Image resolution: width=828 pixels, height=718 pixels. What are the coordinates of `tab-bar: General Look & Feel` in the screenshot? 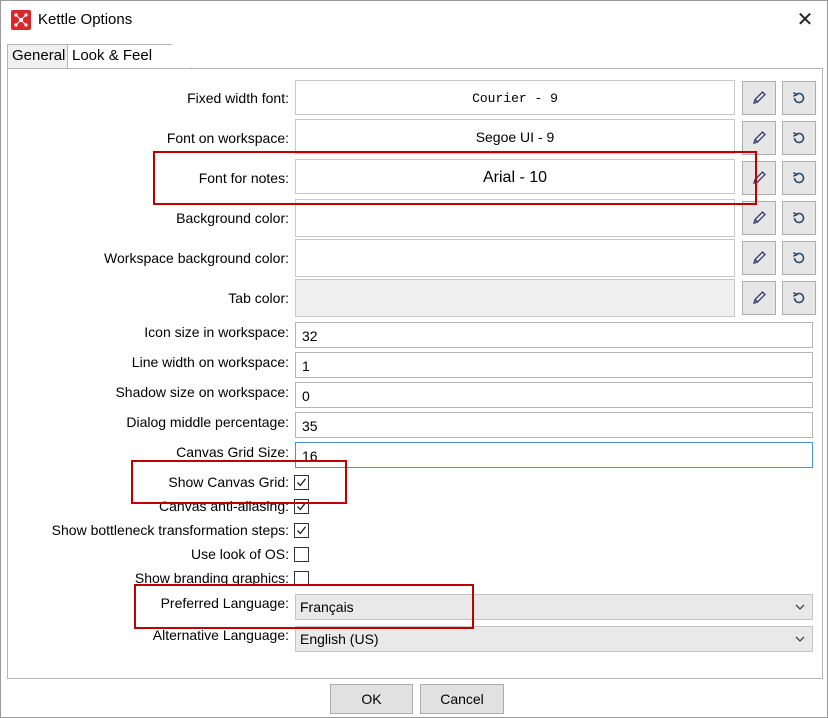 It's located at (414, 56).